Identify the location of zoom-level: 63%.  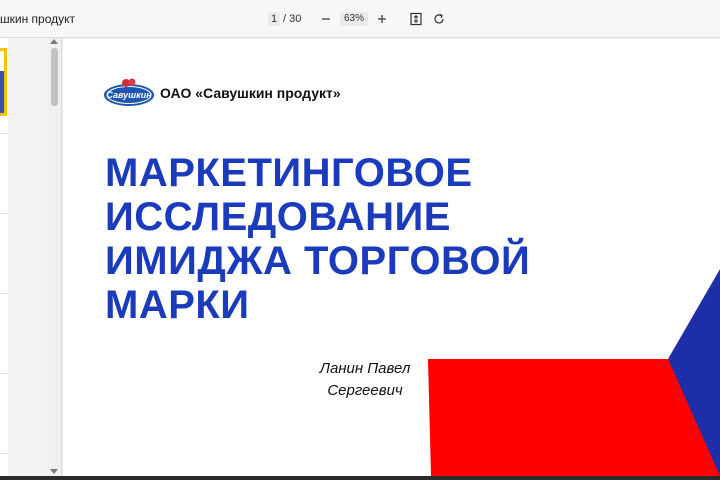
(354, 19).